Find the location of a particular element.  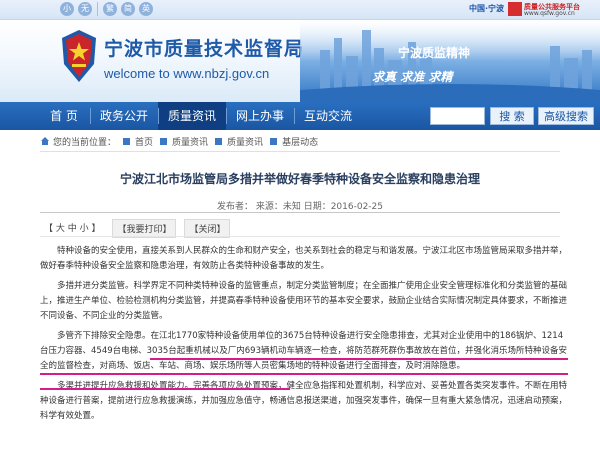

national-emblem-icon is located at coordinates (79, 56).